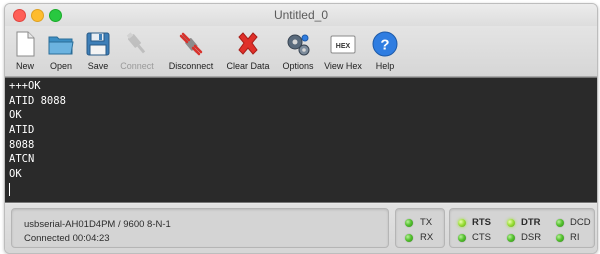  I want to click on dcd-led, so click(560, 223).